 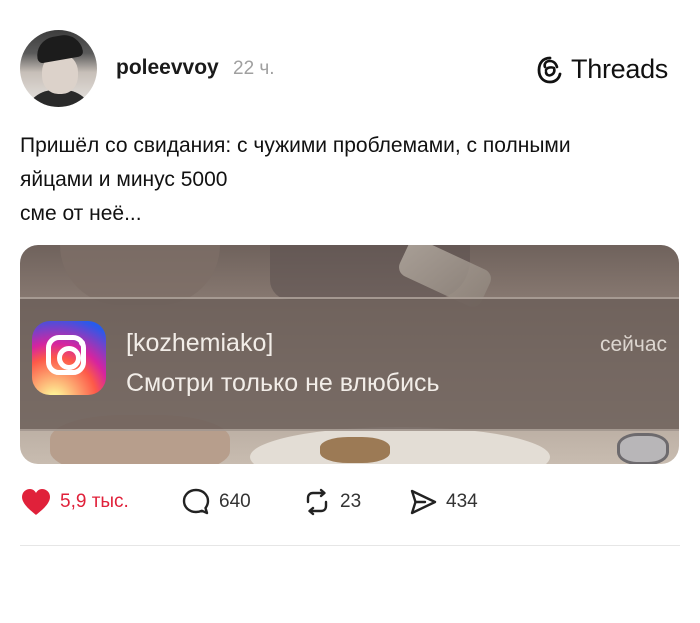 I want to click on threads-brand: Threads, so click(x=601, y=69).